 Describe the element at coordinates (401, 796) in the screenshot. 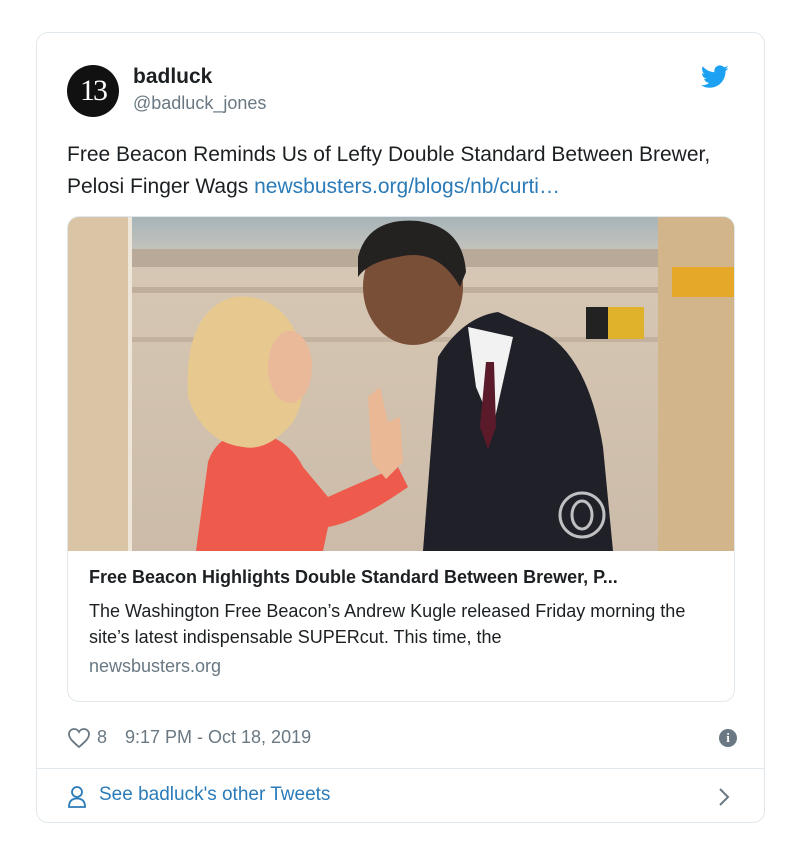

I see `see-other-tweets-link: See badluck's other Tweets` at that location.